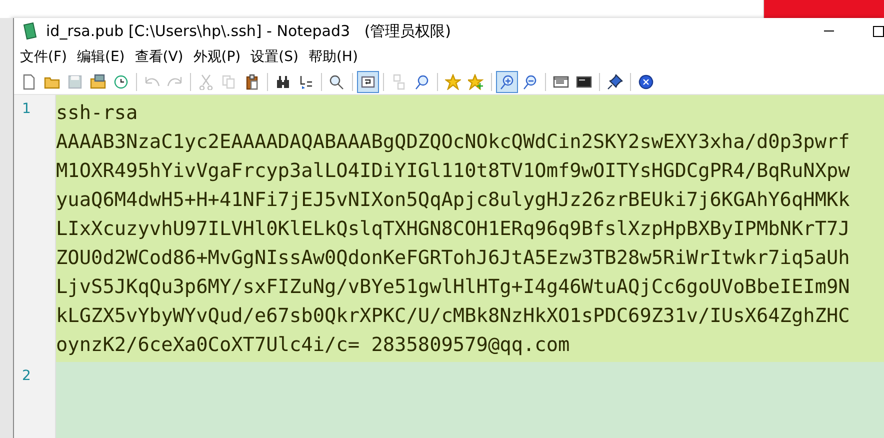  What do you see at coordinates (217, 57) in the screenshot?
I see `menu-item: 外观(P)` at bounding box center [217, 57].